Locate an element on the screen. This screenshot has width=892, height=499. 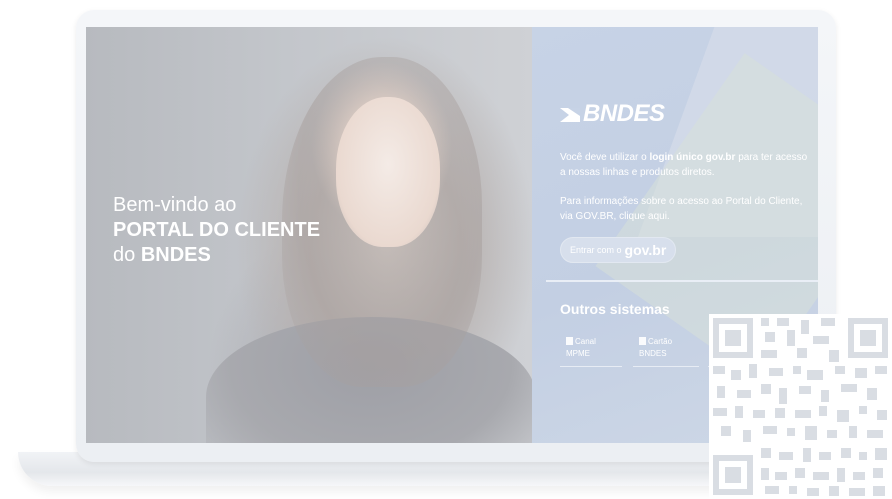
login-govbr-button: Entrar com o gov.br is located at coordinates (618, 250).